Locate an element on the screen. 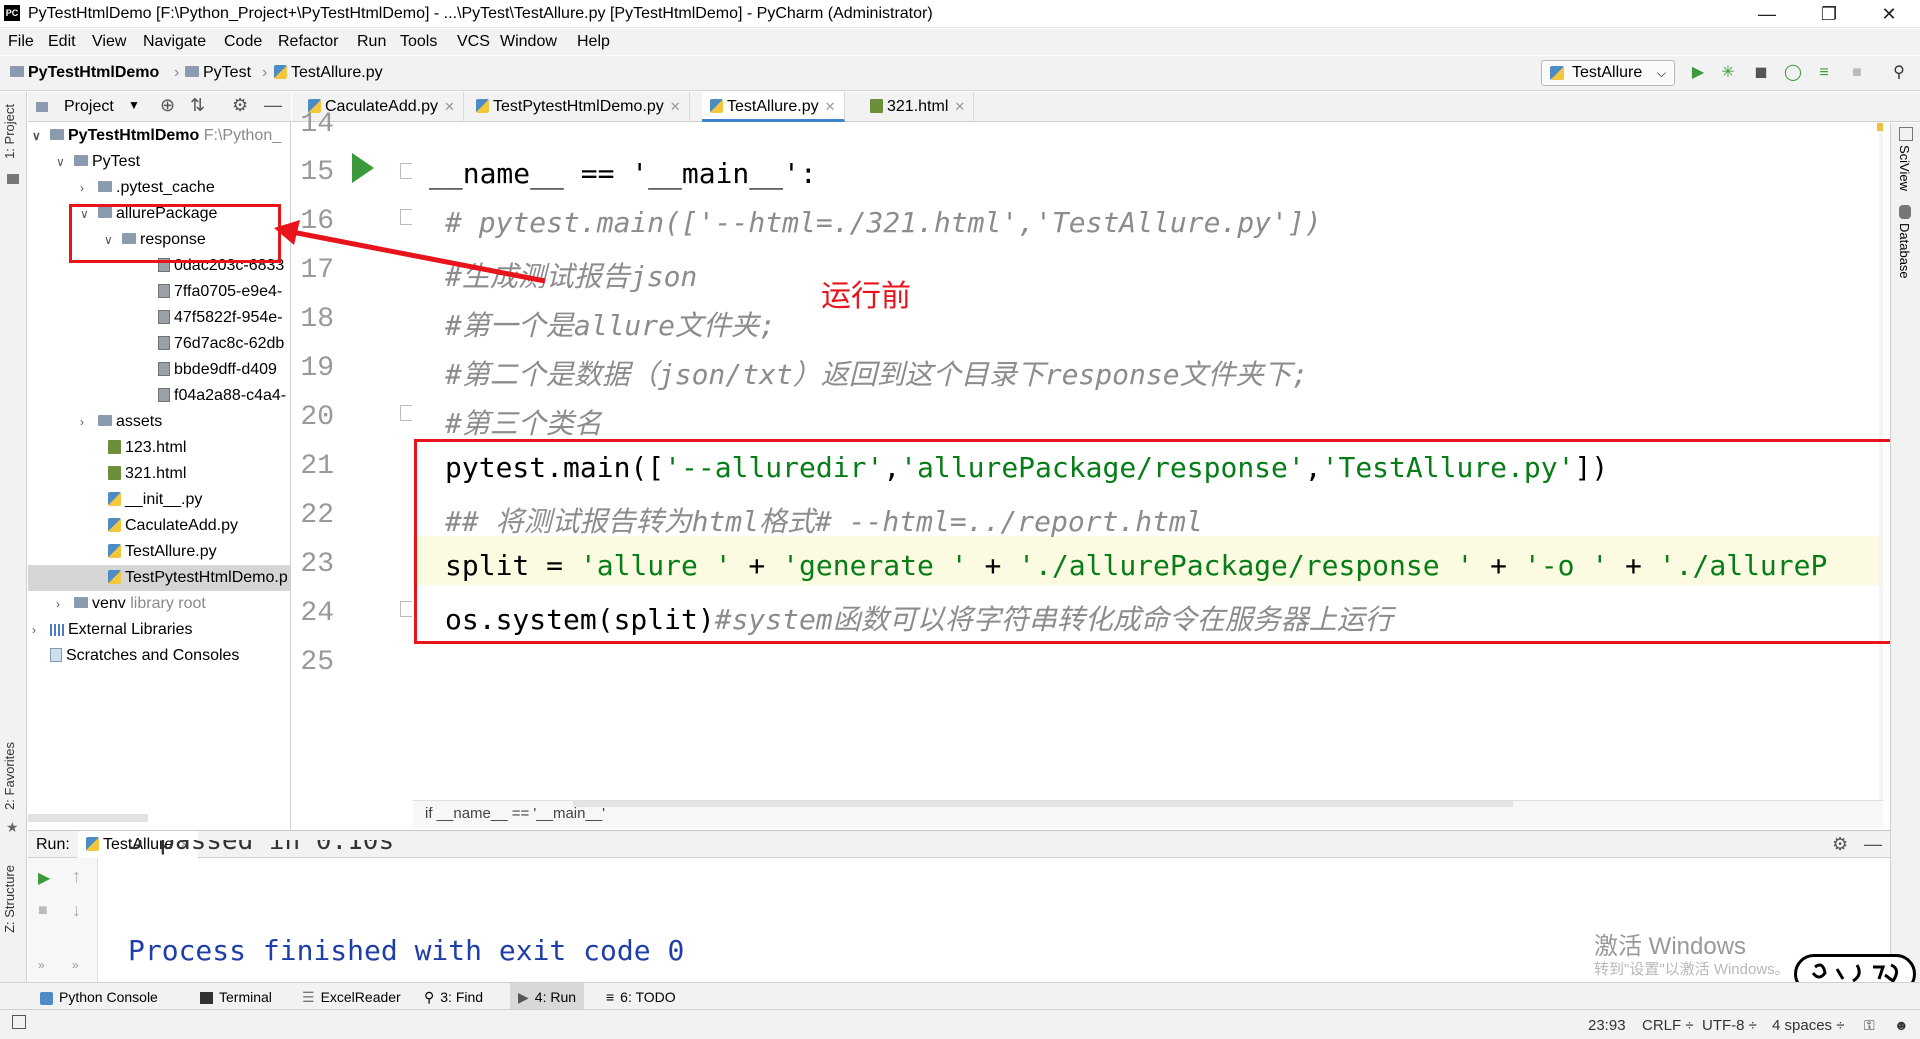 Image resolution: width=1920 pixels, height=1039 pixels. menu-vcs: VCS is located at coordinates (473, 42).